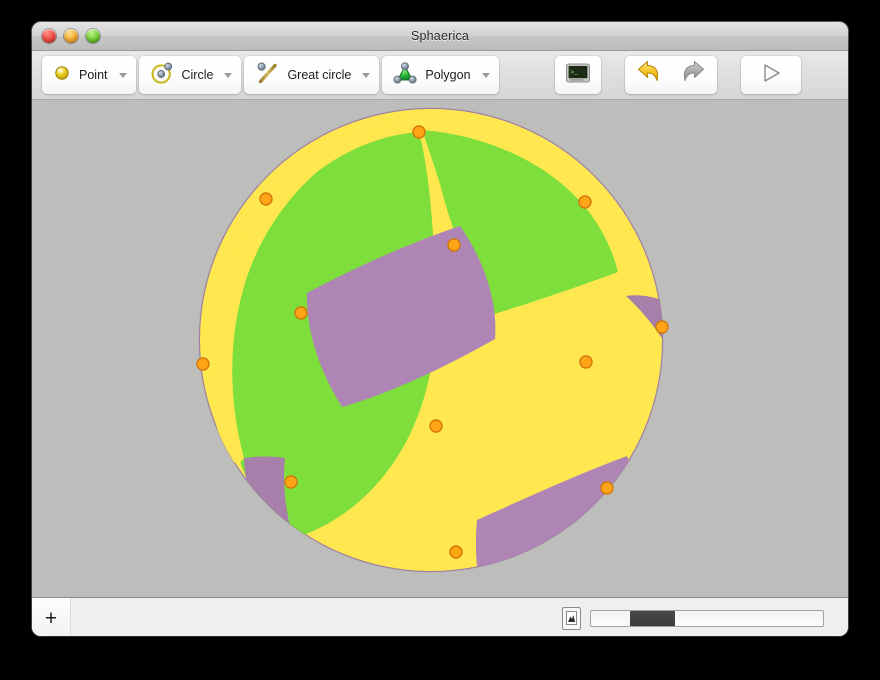 The image size is (880, 680). I want to click on tool-group-console: >_, so click(577, 75).